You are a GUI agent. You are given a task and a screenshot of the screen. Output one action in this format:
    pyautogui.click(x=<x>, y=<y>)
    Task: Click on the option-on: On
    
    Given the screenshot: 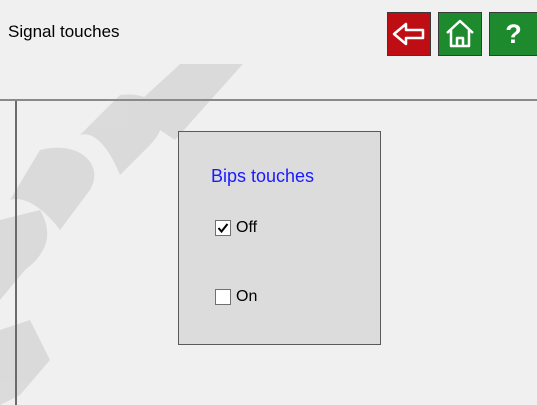 What is the action you would take?
    pyautogui.click(x=236, y=297)
    